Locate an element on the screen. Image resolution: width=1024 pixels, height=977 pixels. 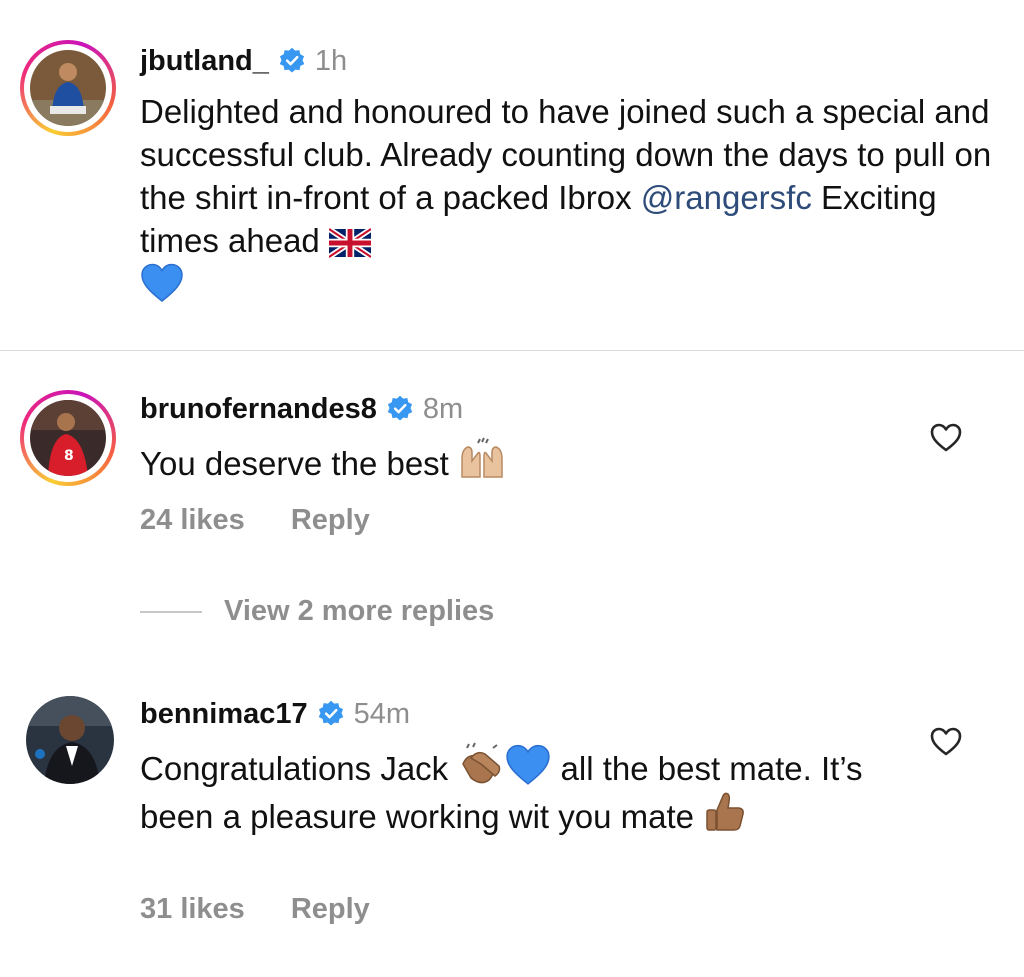
post-author-avatar is located at coordinates (68, 88).